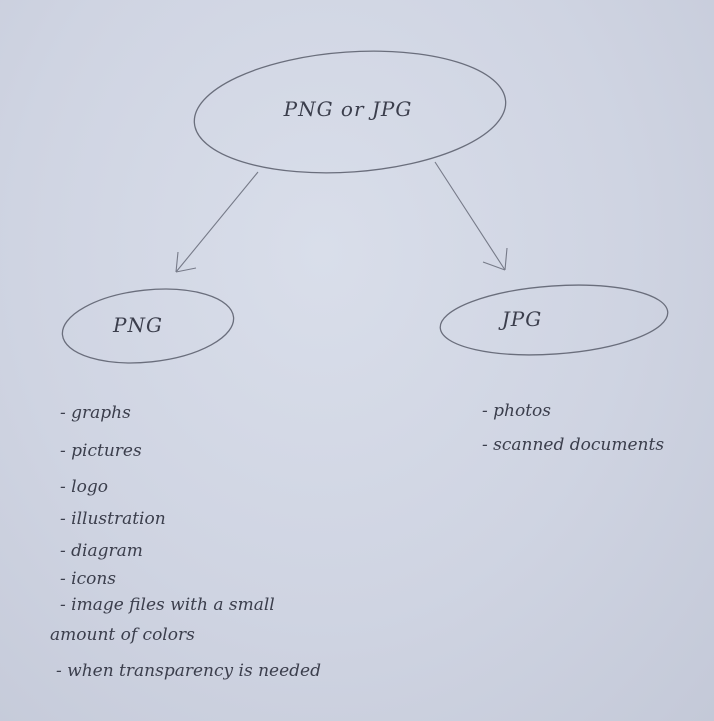 The height and width of the screenshot is (721, 714). Describe the element at coordinates (101, 451) in the screenshot. I see `png-list-item: - pictures` at that location.